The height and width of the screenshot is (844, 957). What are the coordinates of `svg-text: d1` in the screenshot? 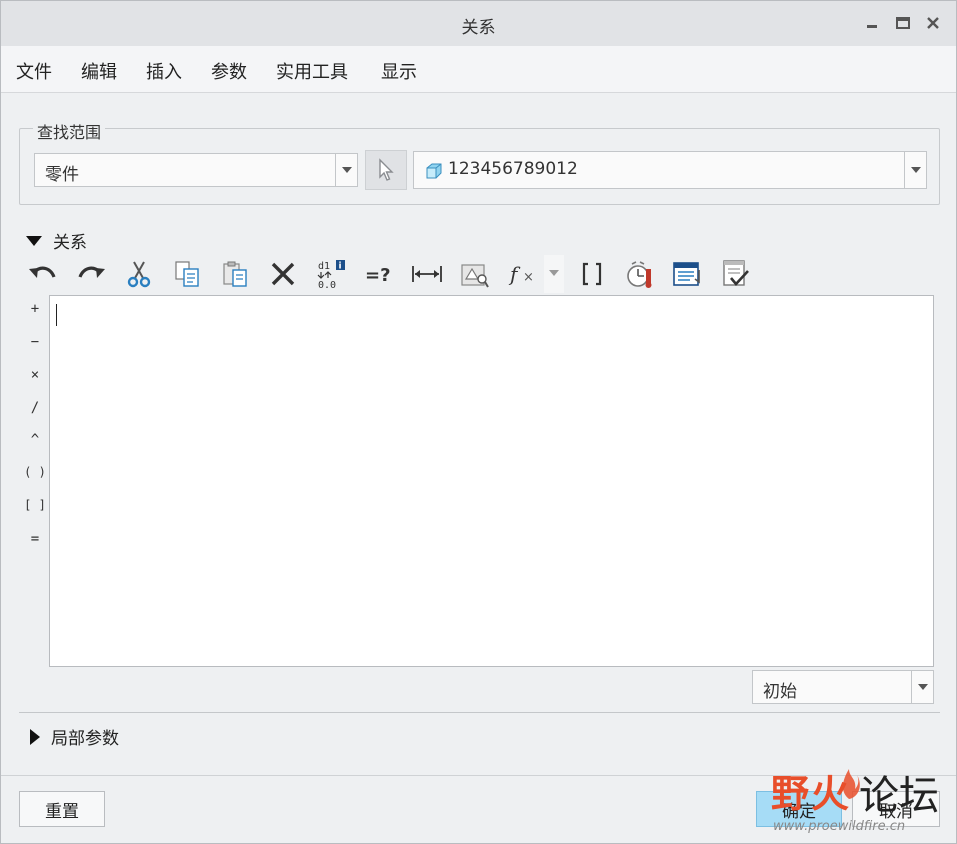 It's located at (324, 266).